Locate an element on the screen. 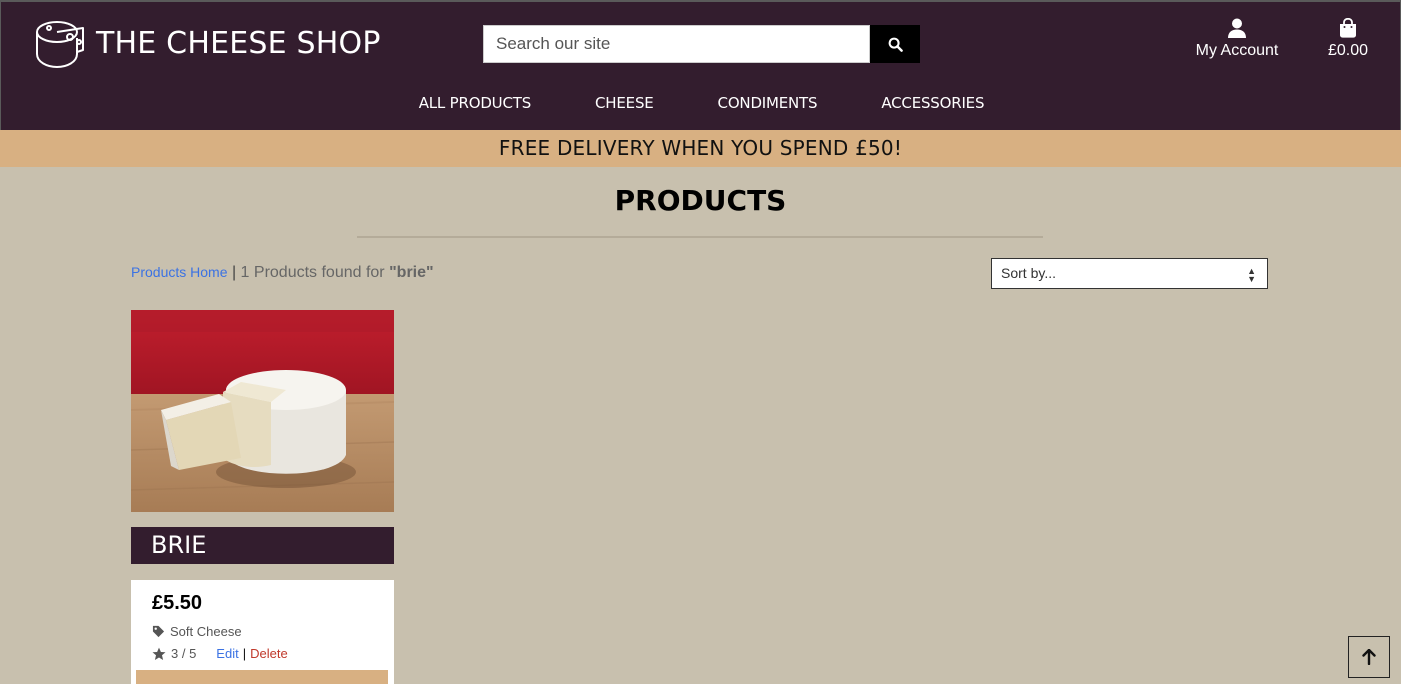 The height and width of the screenshot is (684, 1401). arrow-up-icon is located at coordinates (1369, 657).